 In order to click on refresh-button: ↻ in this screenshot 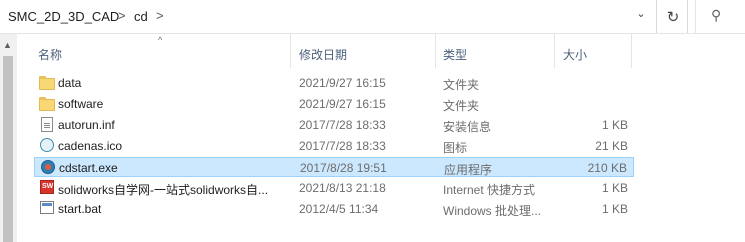, I will do `click(673, 16)`.